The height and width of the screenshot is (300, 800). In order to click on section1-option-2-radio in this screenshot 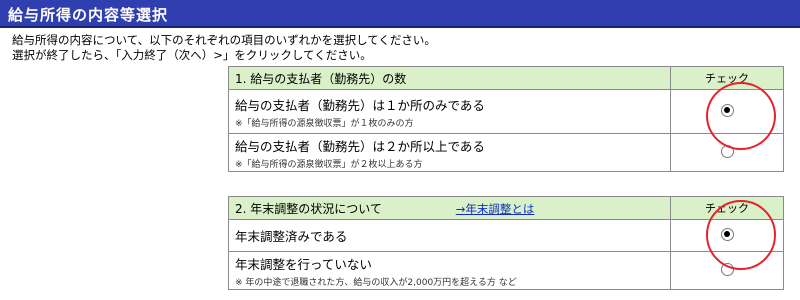, I will do `click(727, 151)`.